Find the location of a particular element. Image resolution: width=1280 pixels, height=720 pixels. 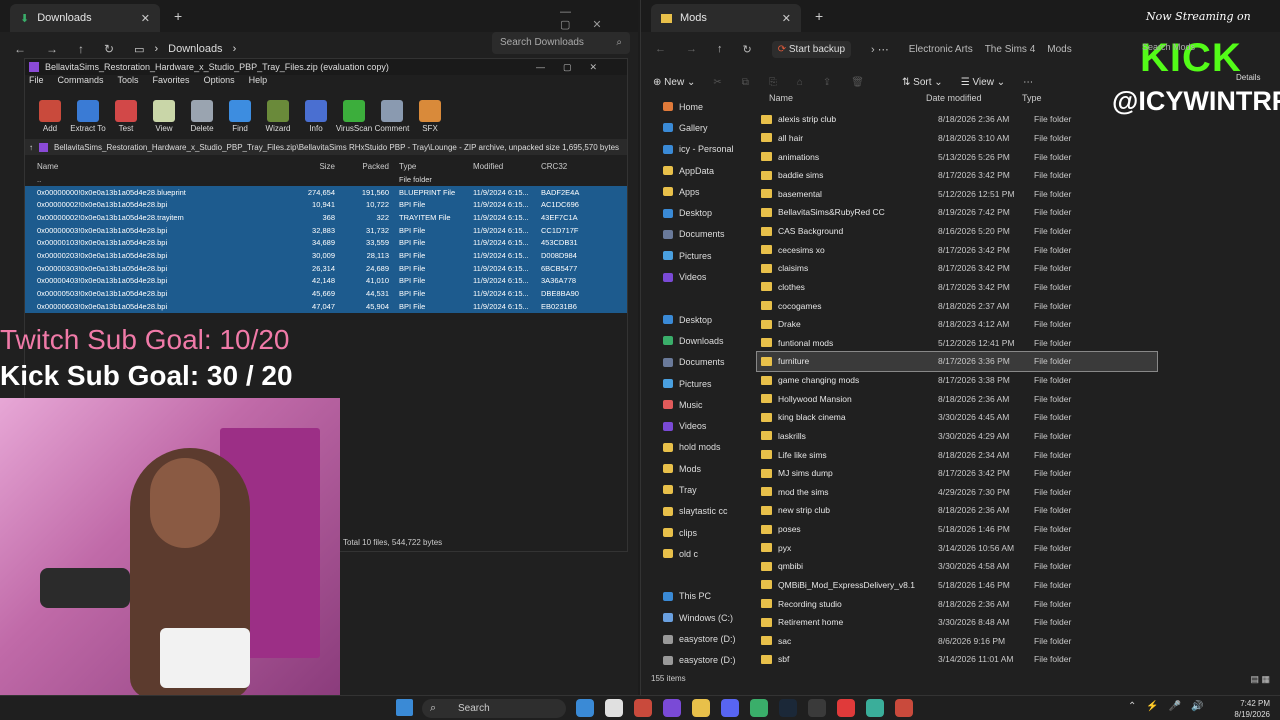

sidebar-item-music: Music is located at coordinates (695, 404).